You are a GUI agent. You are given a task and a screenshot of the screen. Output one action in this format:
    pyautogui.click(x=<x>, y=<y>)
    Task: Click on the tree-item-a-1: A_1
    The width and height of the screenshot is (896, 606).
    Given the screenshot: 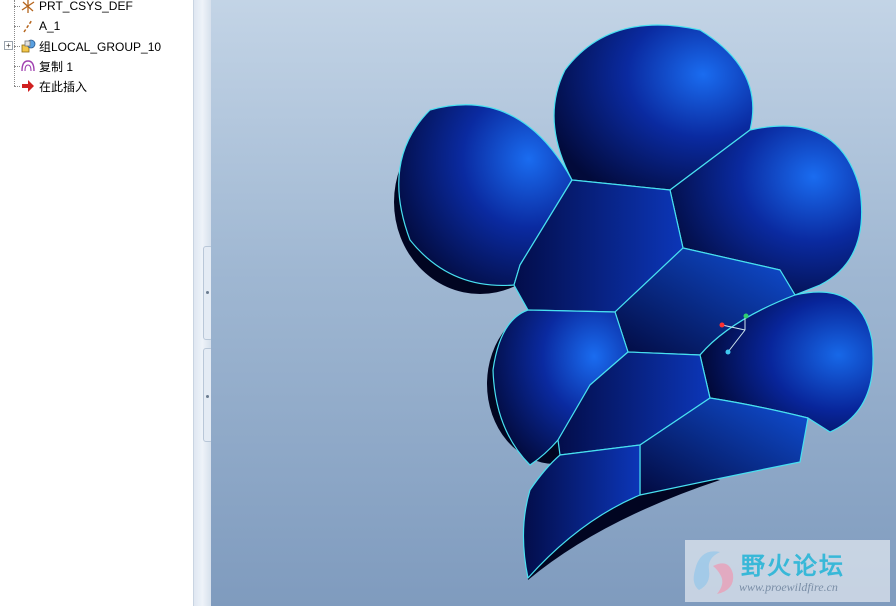 What is the action you would take?
    pyautogui.click(x=40, y=26)
    